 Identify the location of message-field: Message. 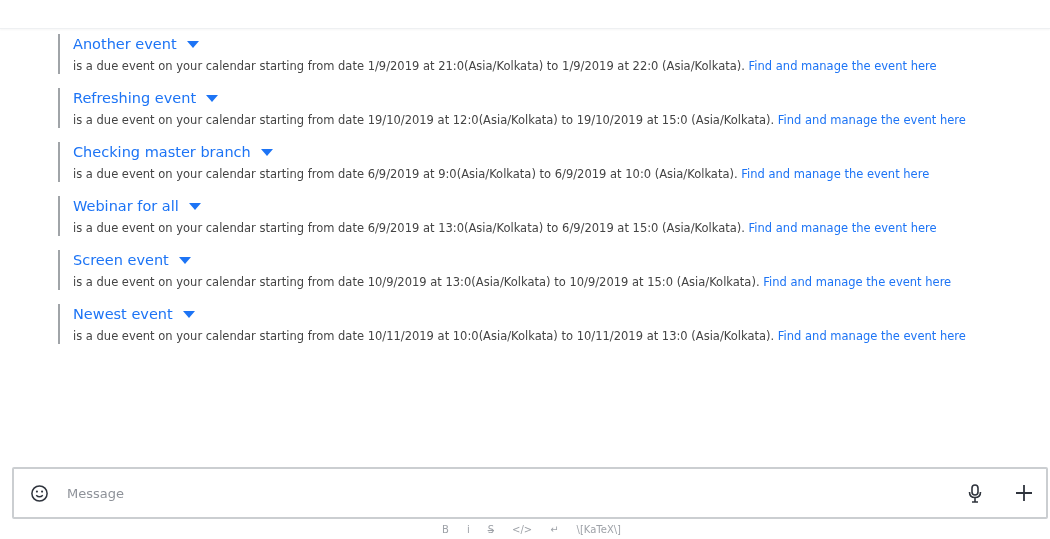
(530, 493).